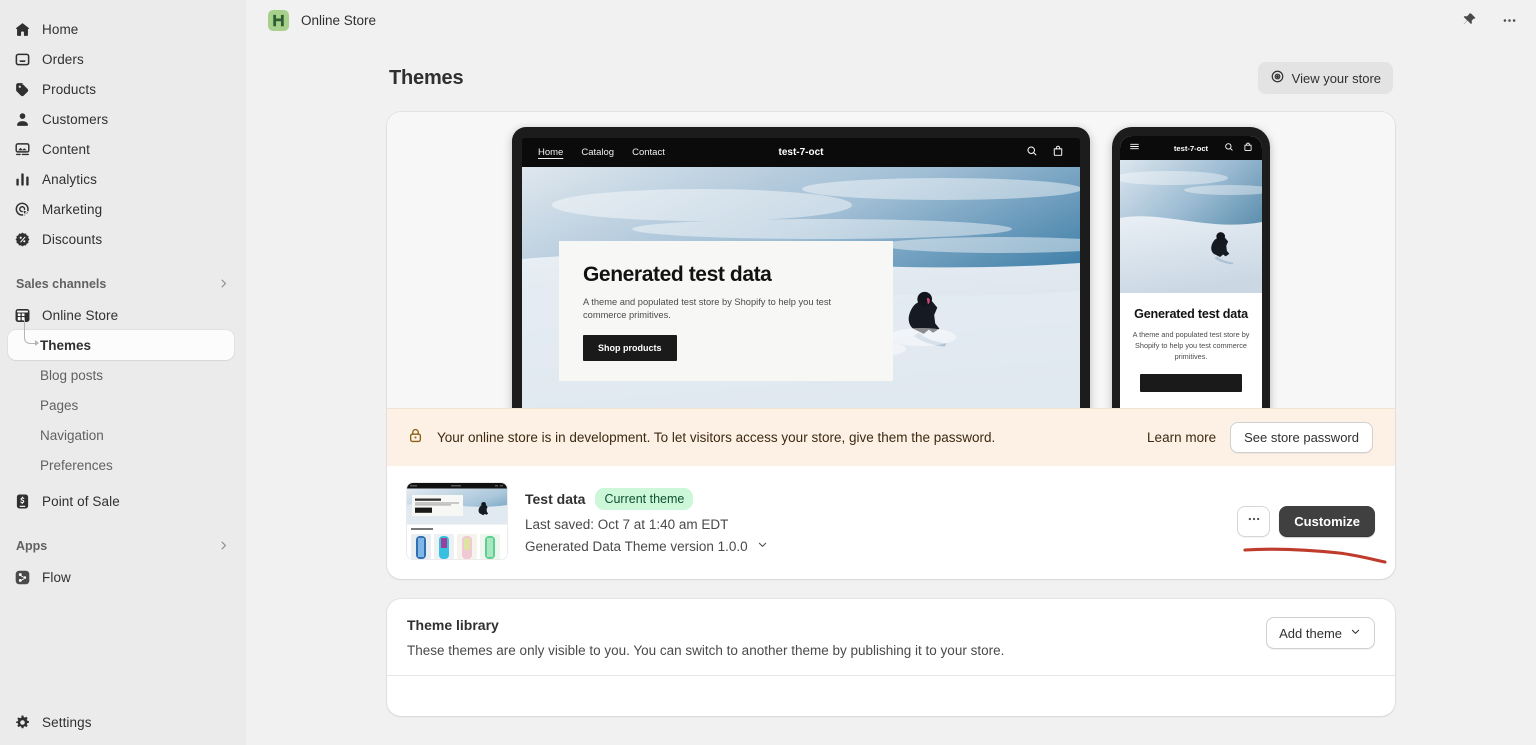  Describe the element at coordinates (1325, 78) in the screenshot. I see `view-your-store-button: View your store` at that location.